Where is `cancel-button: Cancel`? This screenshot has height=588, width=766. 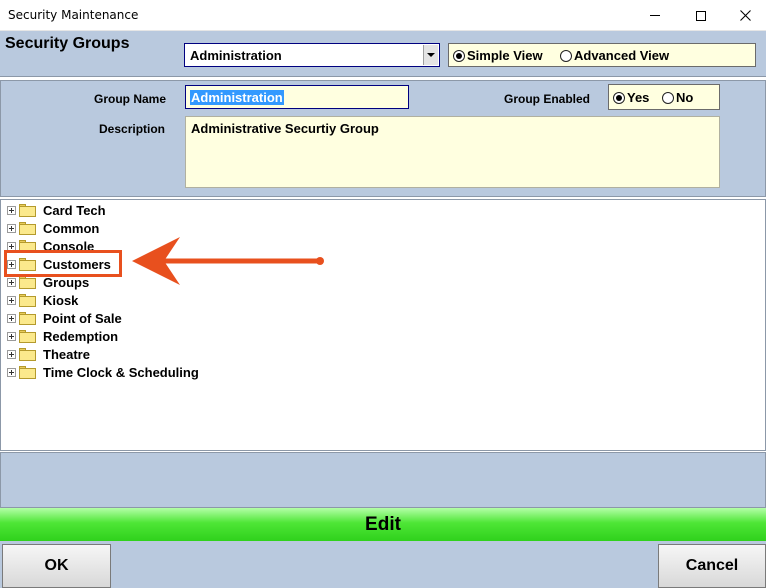 cancel-button: Cancel is located at coordinates (712, 566).